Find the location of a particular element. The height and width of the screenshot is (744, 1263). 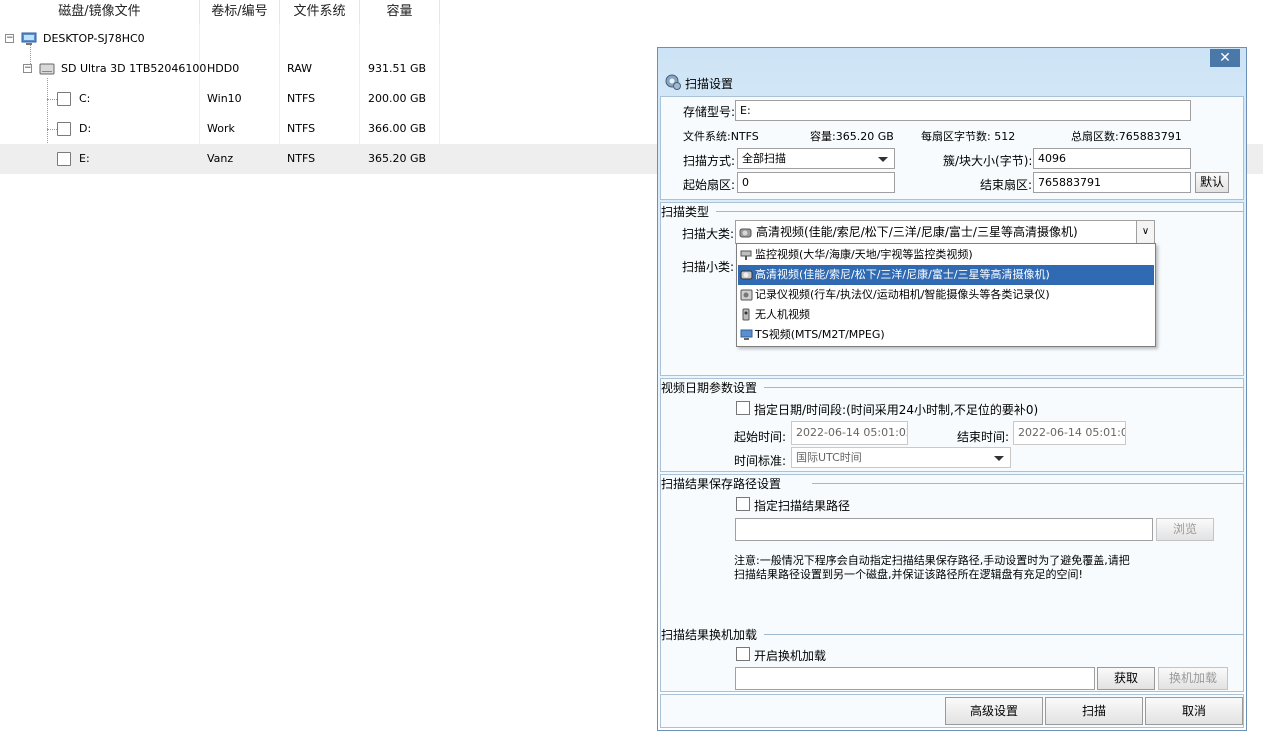

capacity: 366.00 GB is located at coordinates (397, 128).